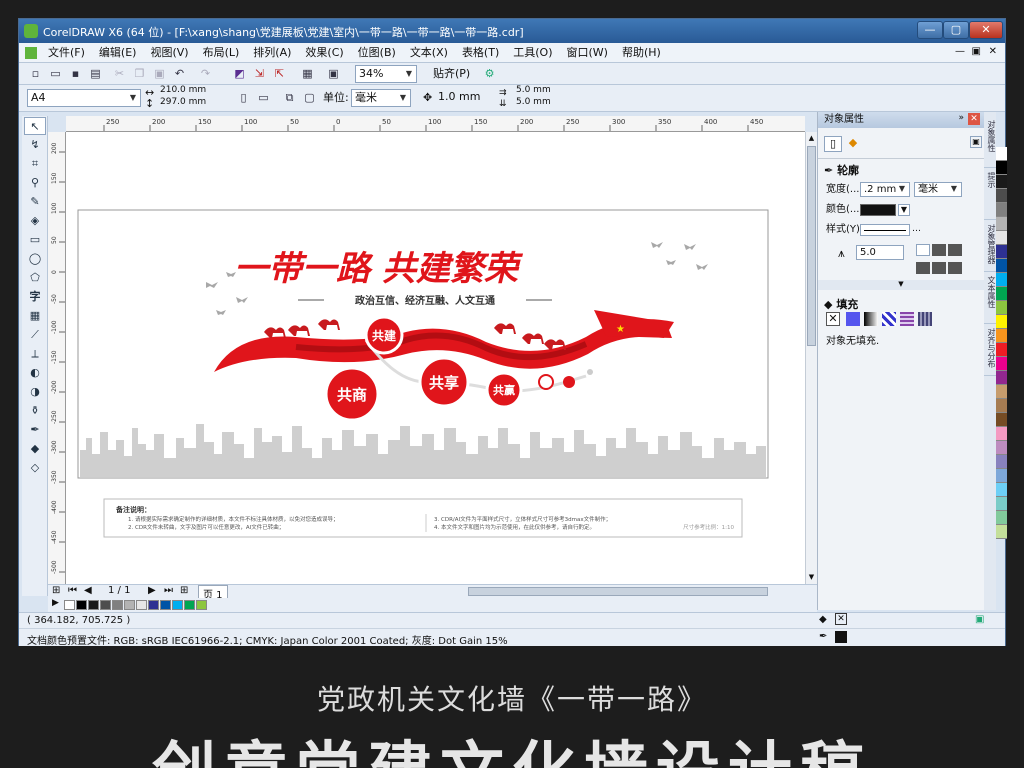 Image resolution: width=1024 pixels, height=768 pixels. Describe the element at coordinates (35, 145) in the screenshot. I see `shape-tool-icon: ↯` at that location.